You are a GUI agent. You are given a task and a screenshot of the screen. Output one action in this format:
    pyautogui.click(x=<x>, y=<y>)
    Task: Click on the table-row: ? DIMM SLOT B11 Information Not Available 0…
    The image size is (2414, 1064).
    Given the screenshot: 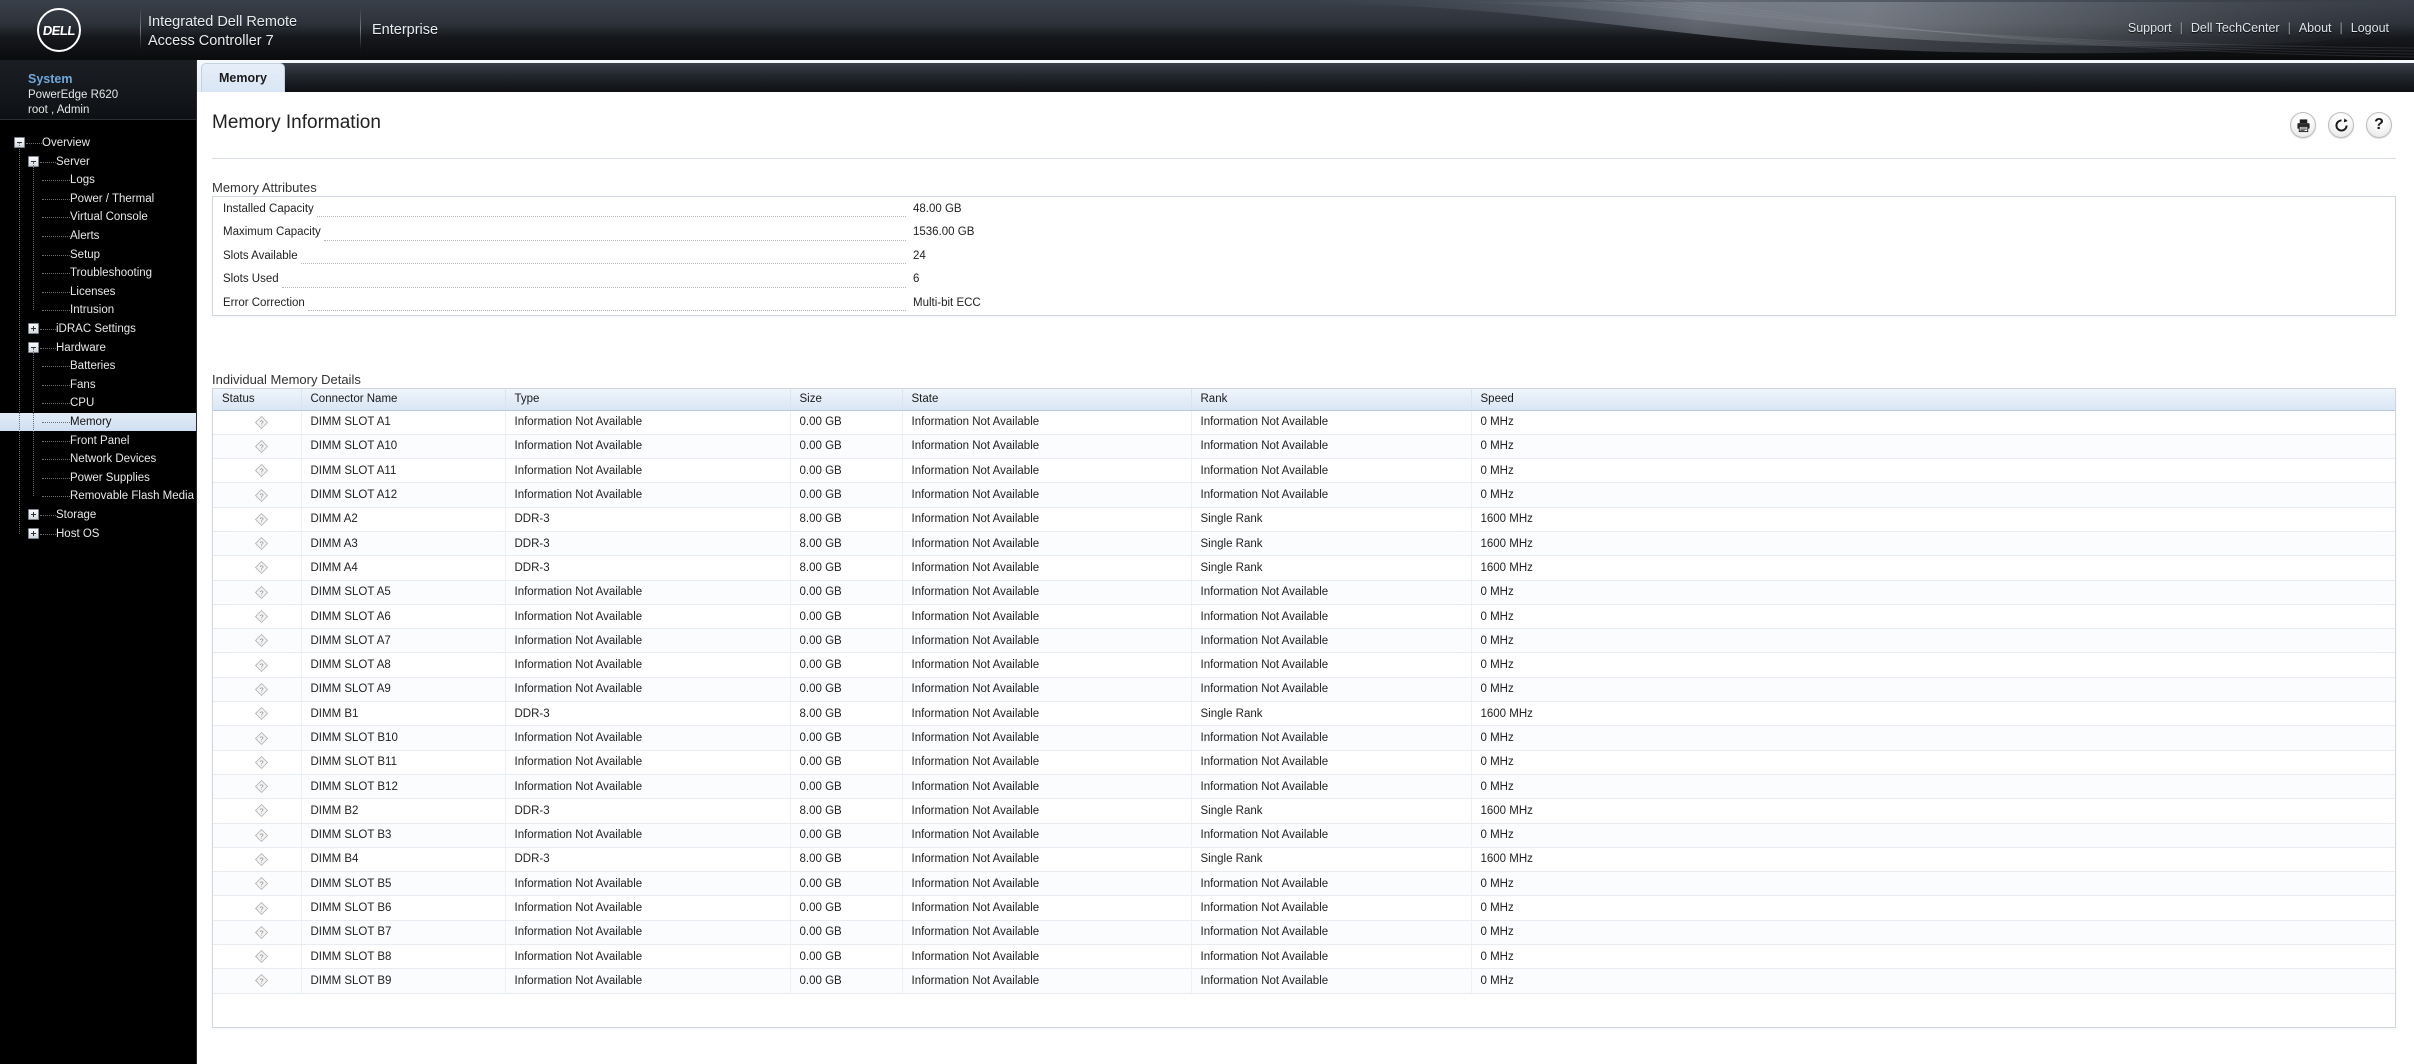 What is the action you would take?
    pyautogui.click(x=1304, y=762)
    